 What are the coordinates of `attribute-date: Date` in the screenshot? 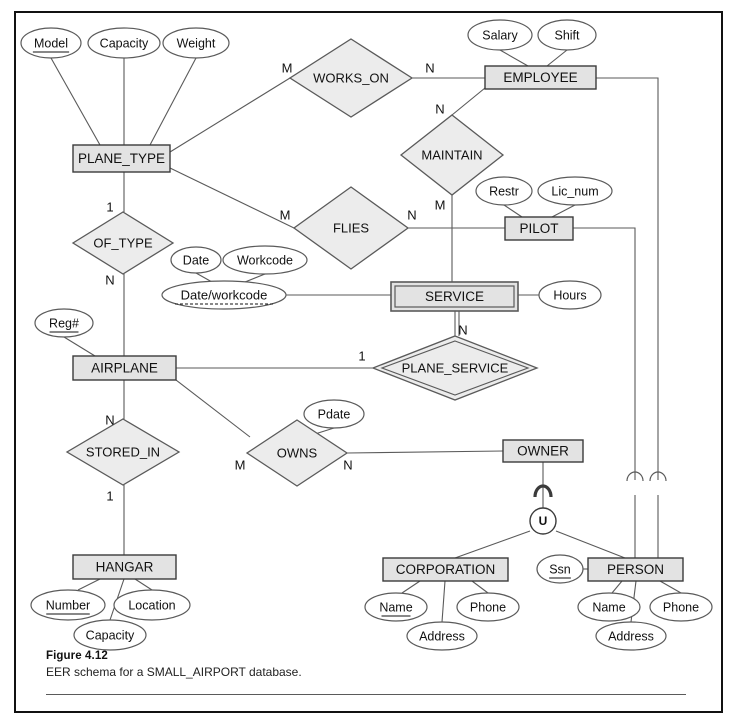 It's located at (196, 260).